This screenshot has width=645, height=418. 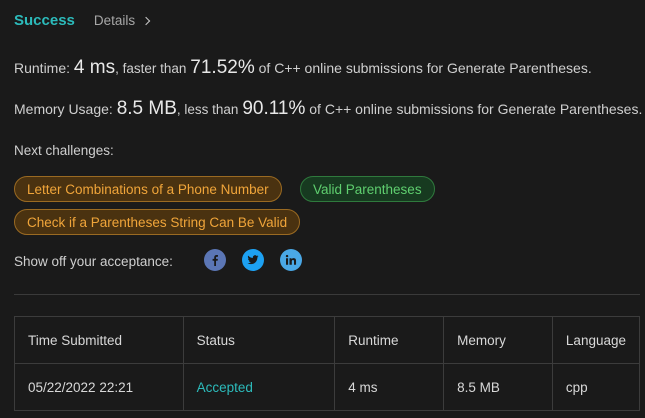 What do you see at coordinates (44, 20) in the screenshot?
I see `status-title: Success` at bounding box center [44, 20].